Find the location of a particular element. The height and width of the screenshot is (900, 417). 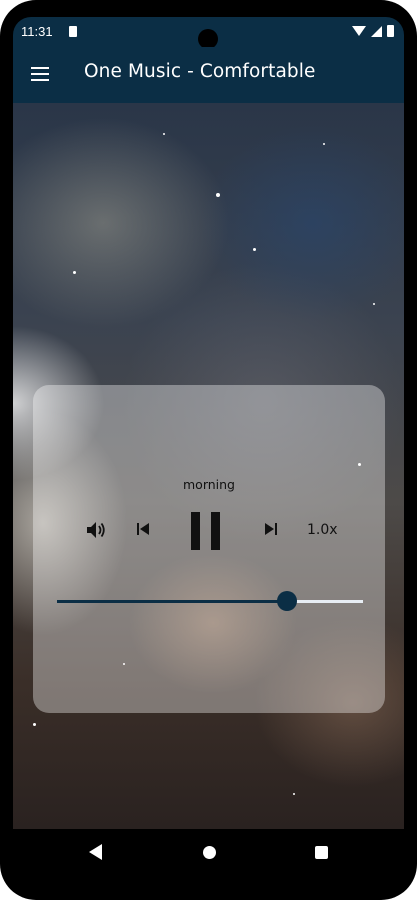

status-icons is located at coordinates (373, 31).